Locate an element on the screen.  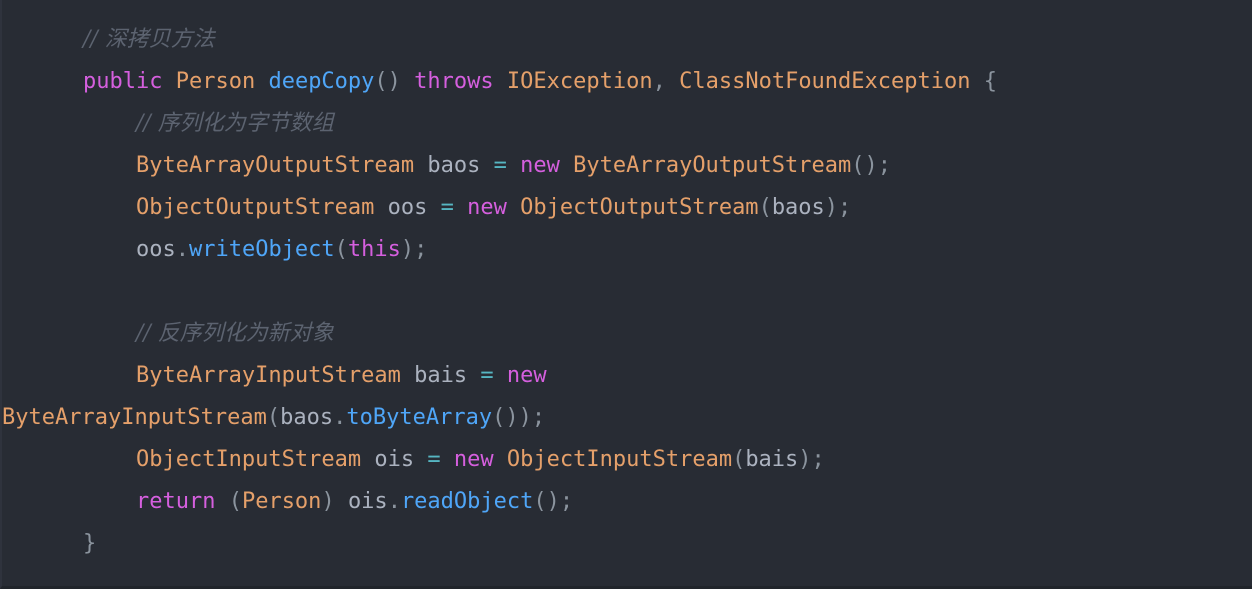
line-comment-deserialize: // 反序列化为新对象 is located at coordinates (627, 334).